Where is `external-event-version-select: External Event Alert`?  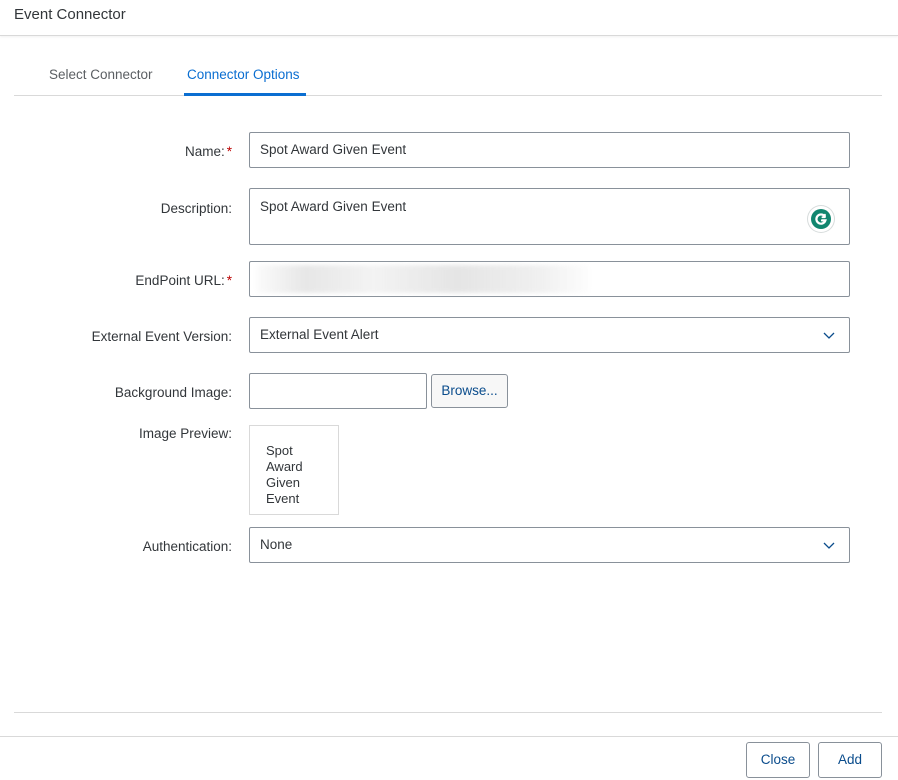
external-event-version-select: External Event Alert is located at coordinates (549, 335).